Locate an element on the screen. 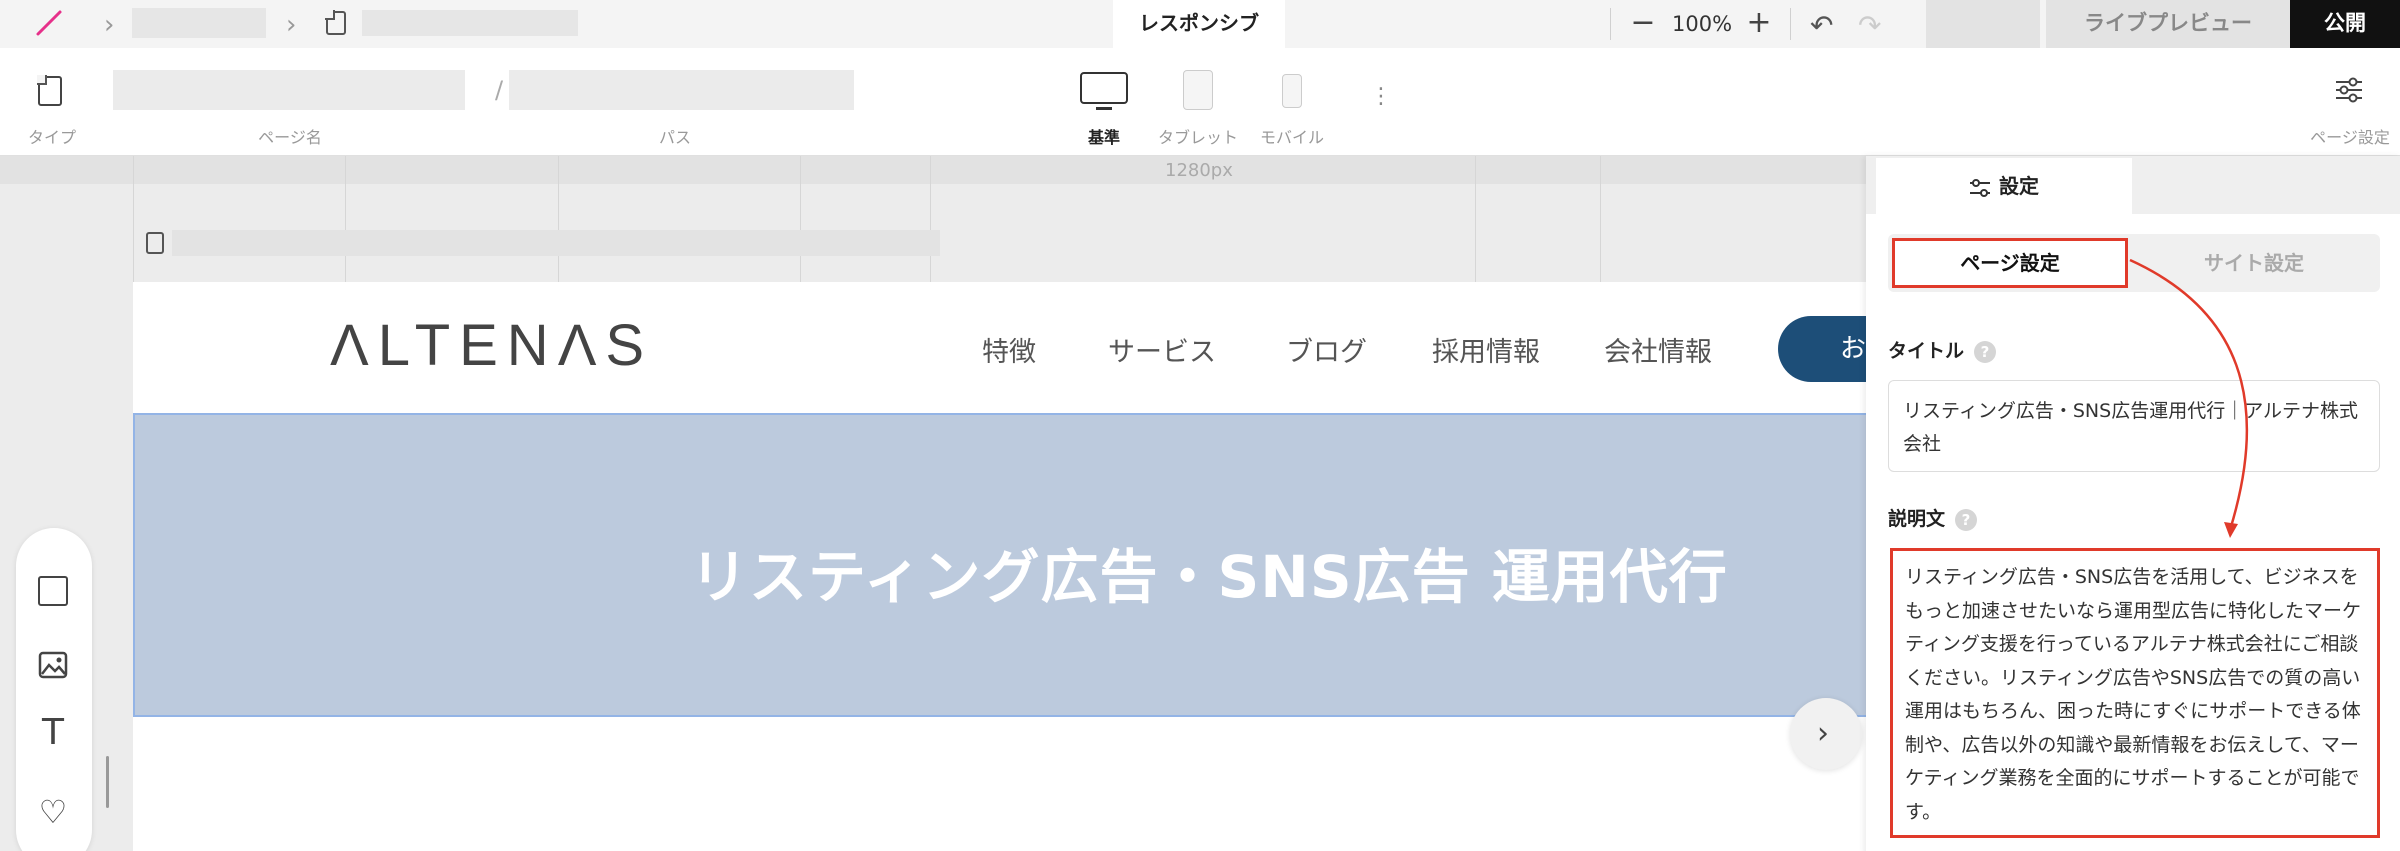 Image resolution: width=2400 pixels, height=851 pixels. title-label-text: タイトル is located at coordinates (1926, 351).